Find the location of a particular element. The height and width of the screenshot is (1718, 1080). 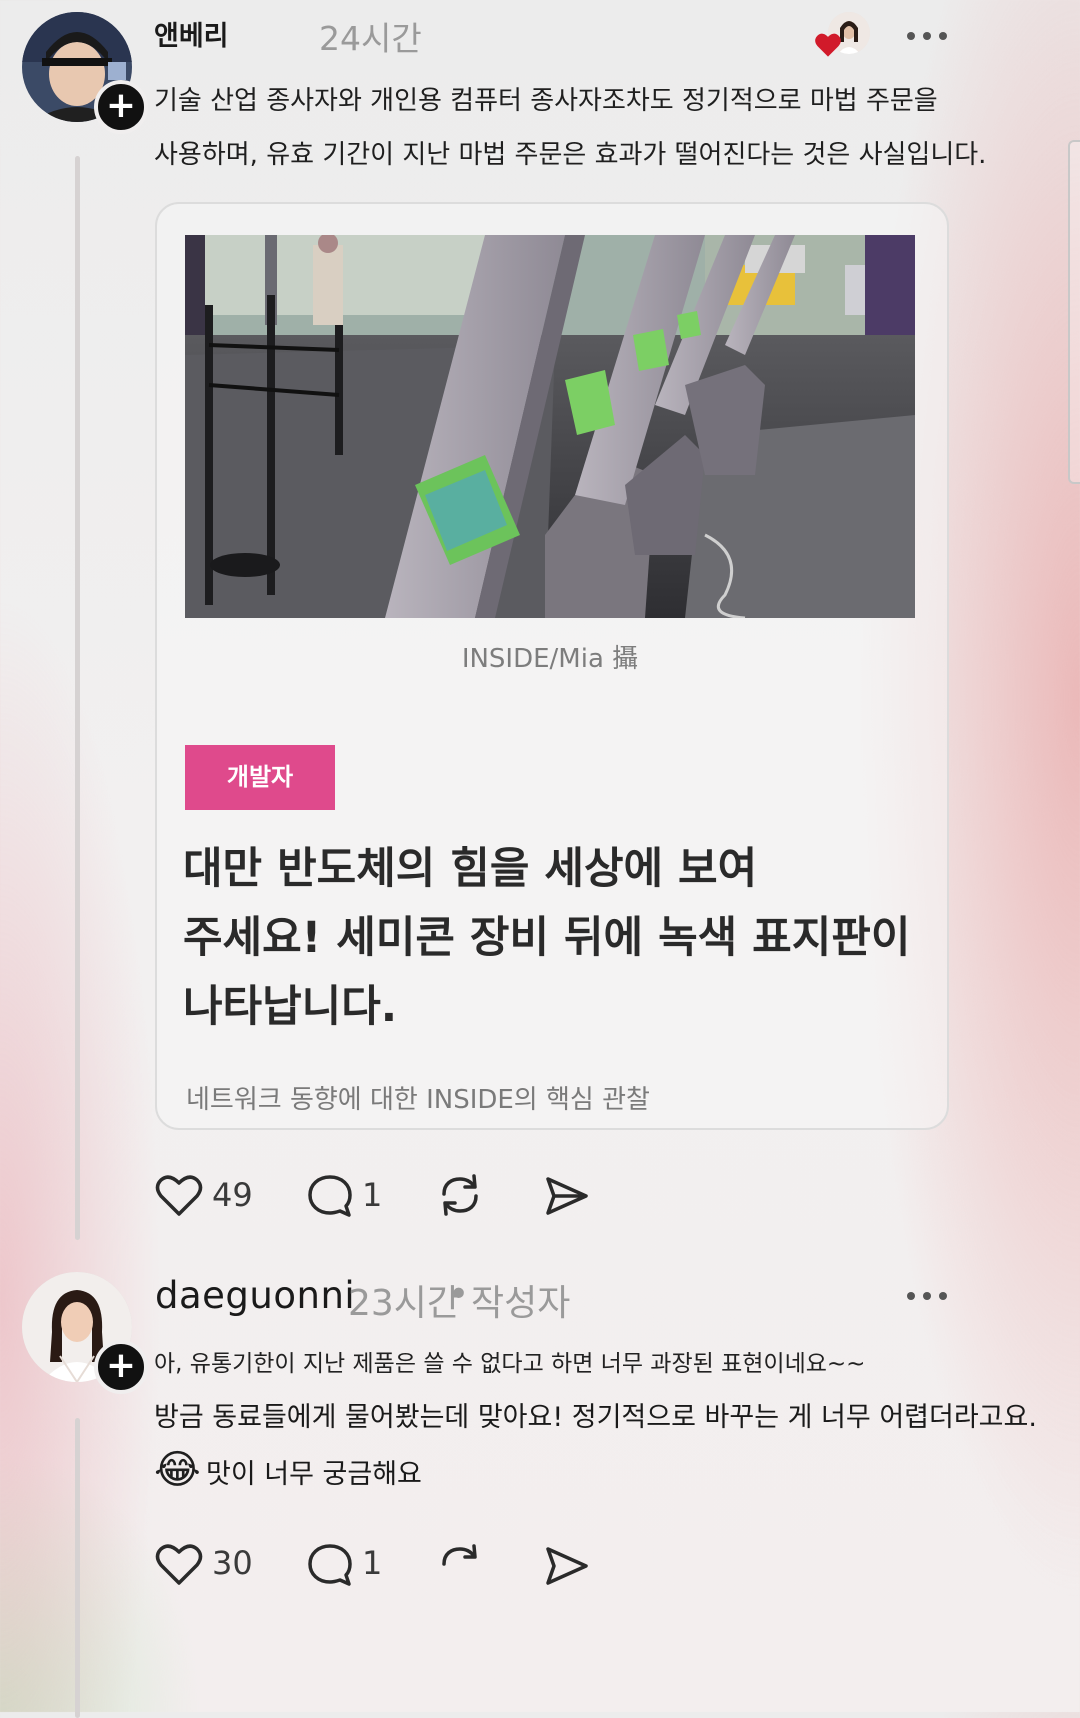

like-count: 30 is located at coordinates (232, 1563).